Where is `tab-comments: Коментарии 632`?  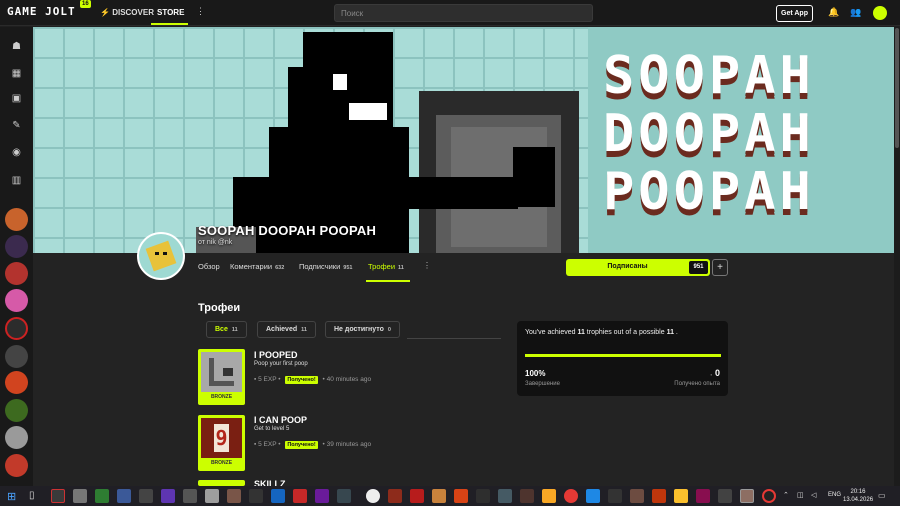 tab-comments: Коментарии 632 is located at coordinates (257, 266).